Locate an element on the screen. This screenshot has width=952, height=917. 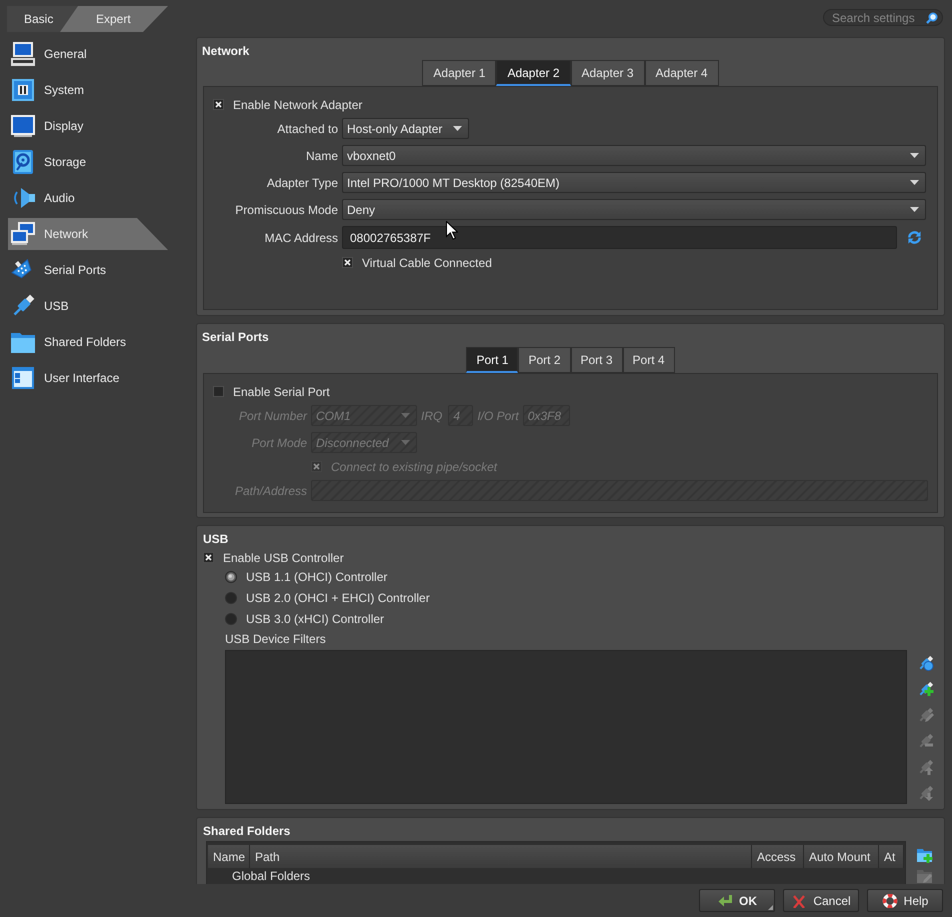
dropdown: Deny is located at coordinates (634, 209).